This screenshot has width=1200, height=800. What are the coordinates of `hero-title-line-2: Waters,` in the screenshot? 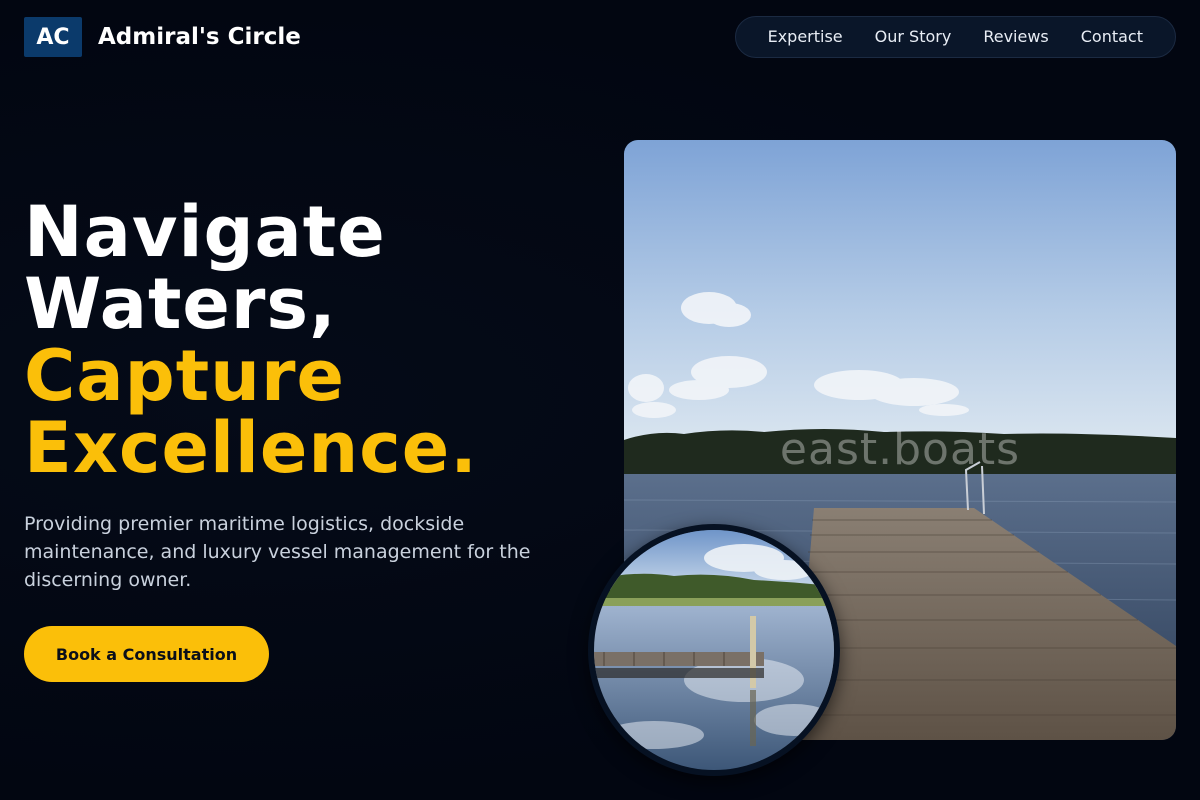 It's located at (180, 304).